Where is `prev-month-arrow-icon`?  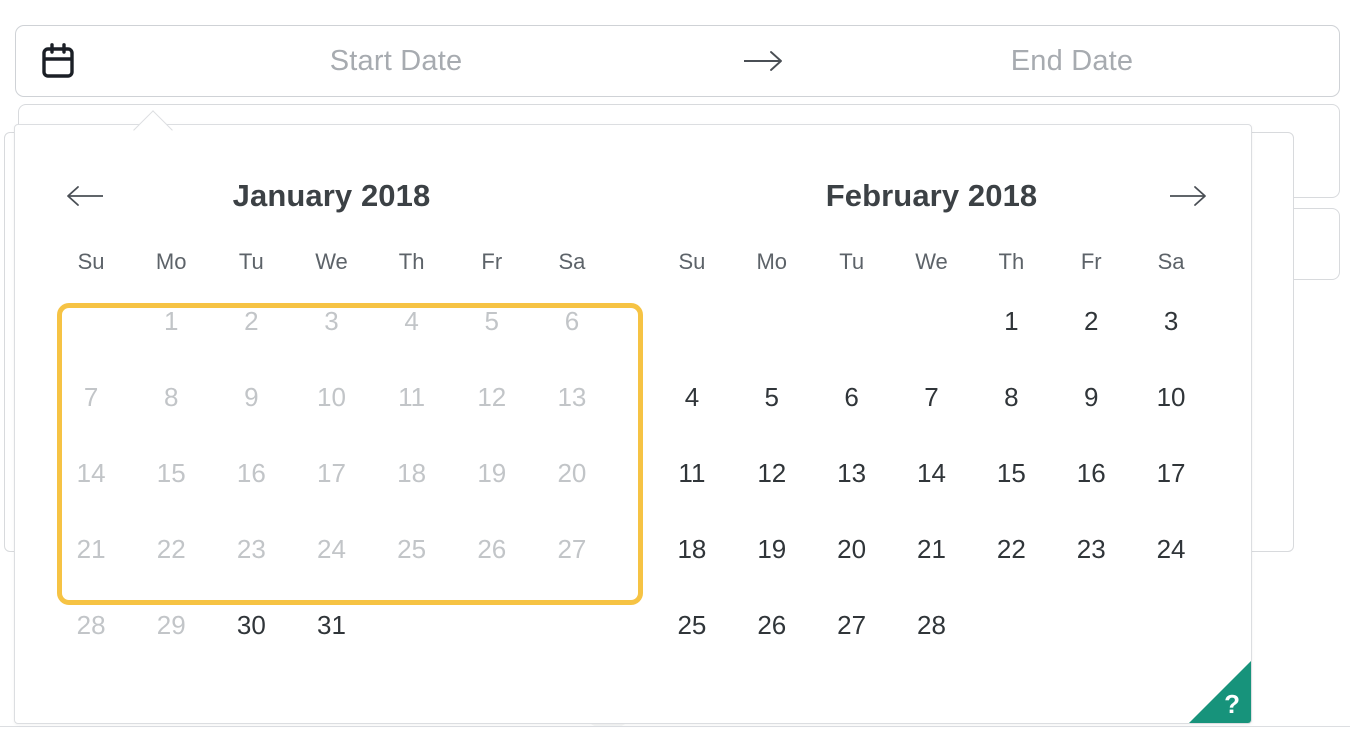
prev-month-arrow-icon is located at coordinates (86, 196).